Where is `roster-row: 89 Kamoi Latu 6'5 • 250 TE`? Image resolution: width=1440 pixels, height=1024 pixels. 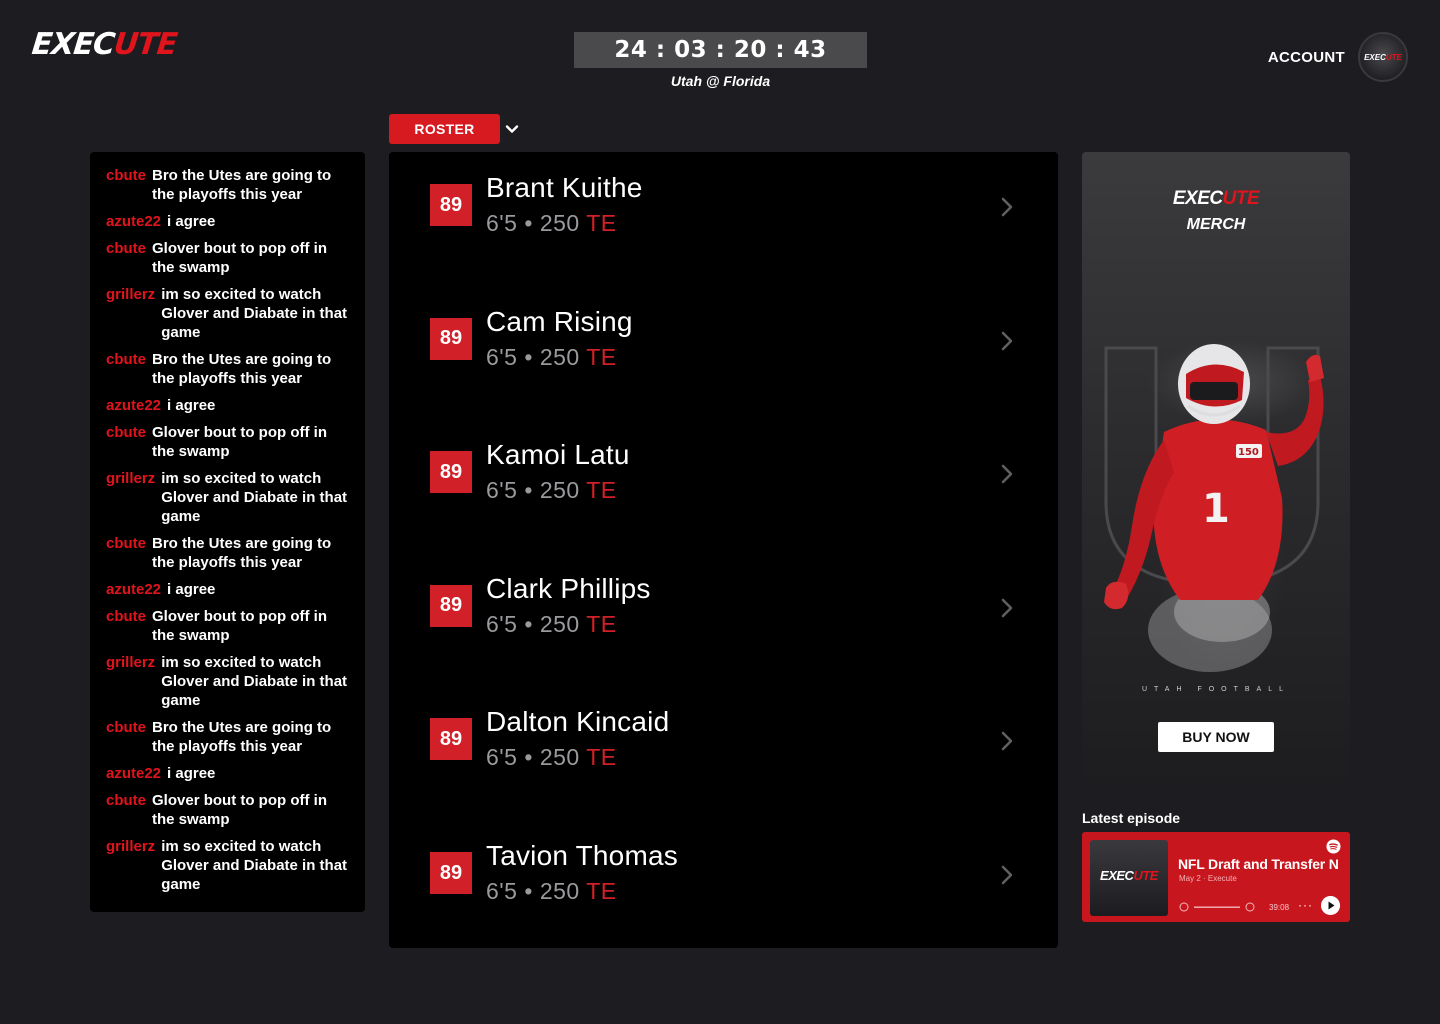
roster-row: 89 Kamoi Latu 6'5 • 250 TE is located at coordinates (723, 474).